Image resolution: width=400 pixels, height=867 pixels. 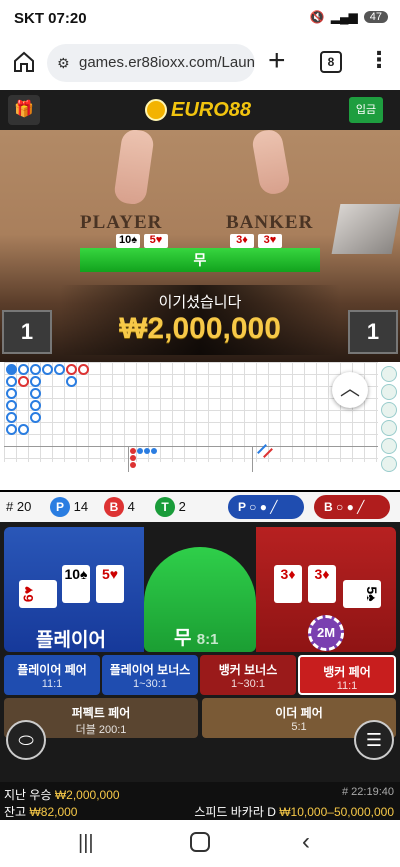 I want to click on player-bet-label: 플레이어, so click(x=71, y=640).